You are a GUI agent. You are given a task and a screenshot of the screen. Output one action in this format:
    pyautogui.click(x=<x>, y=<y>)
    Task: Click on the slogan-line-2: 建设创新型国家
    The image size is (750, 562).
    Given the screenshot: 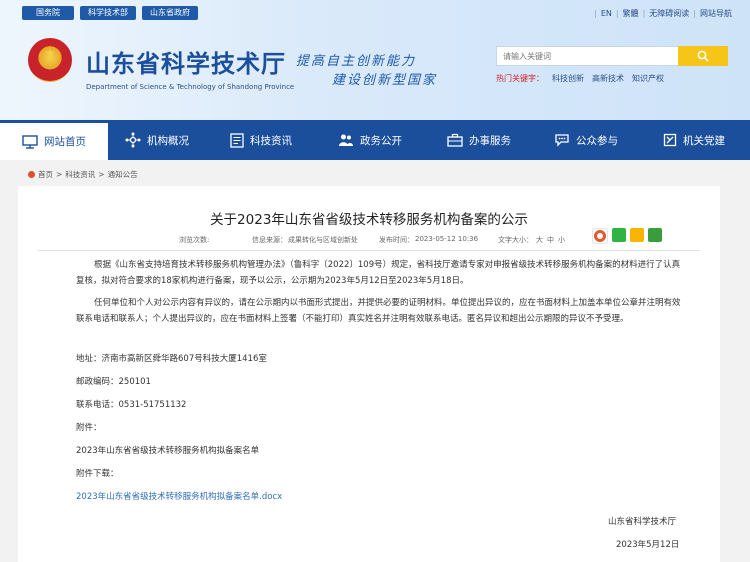 What is the action you would take?
    pyautogui.click(x=385, y=80)
    